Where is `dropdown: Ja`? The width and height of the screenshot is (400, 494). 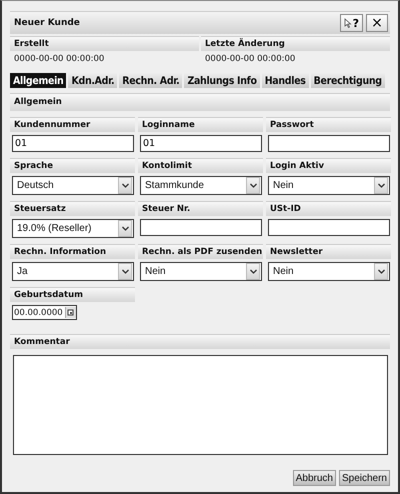 dropdown: Ja is located at coordinates (73, 271).